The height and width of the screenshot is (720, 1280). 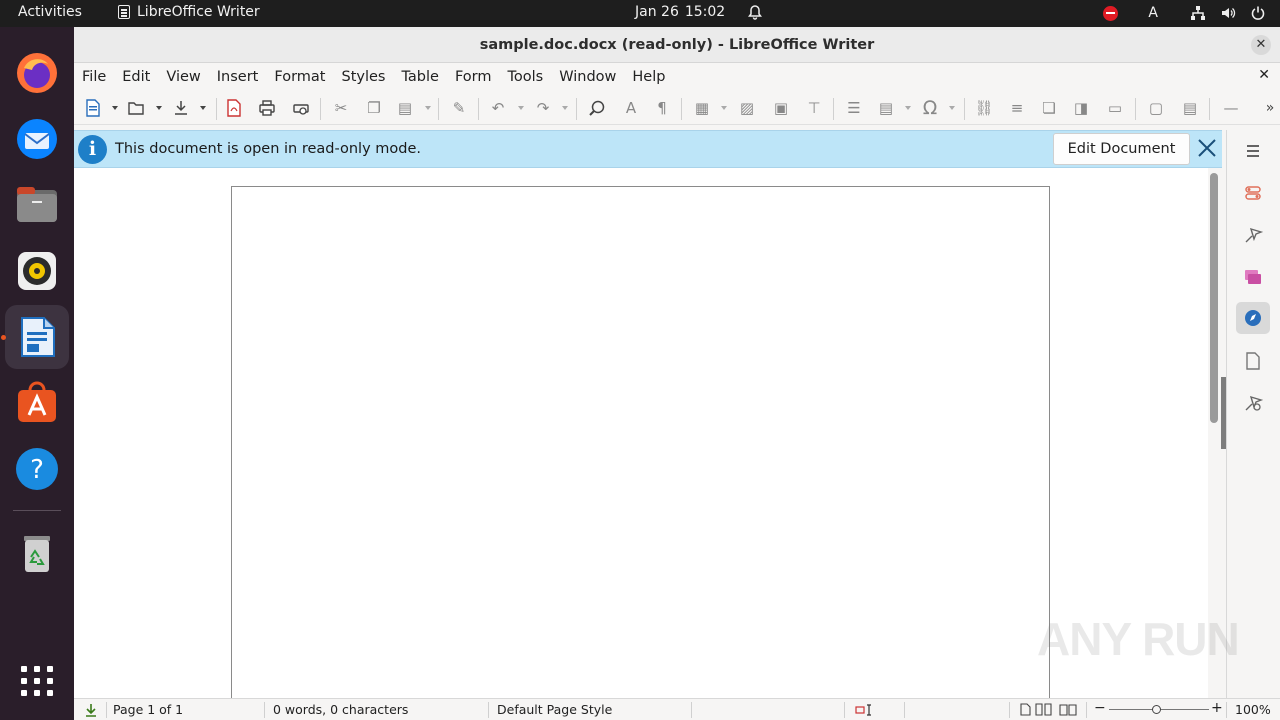 What do you see at coordinates (37, 271) in the screenshot?
I see `dock-rhythmbox` at bounding box center [37, 271].